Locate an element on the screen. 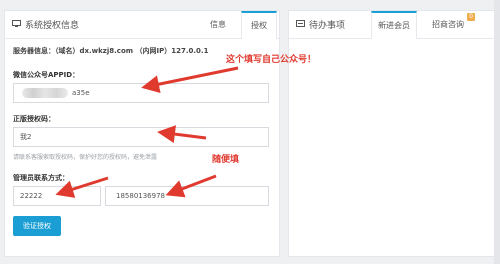 This screenshot has height=264, width=500. arrow-to-appid is located at coordinates (190, 80).